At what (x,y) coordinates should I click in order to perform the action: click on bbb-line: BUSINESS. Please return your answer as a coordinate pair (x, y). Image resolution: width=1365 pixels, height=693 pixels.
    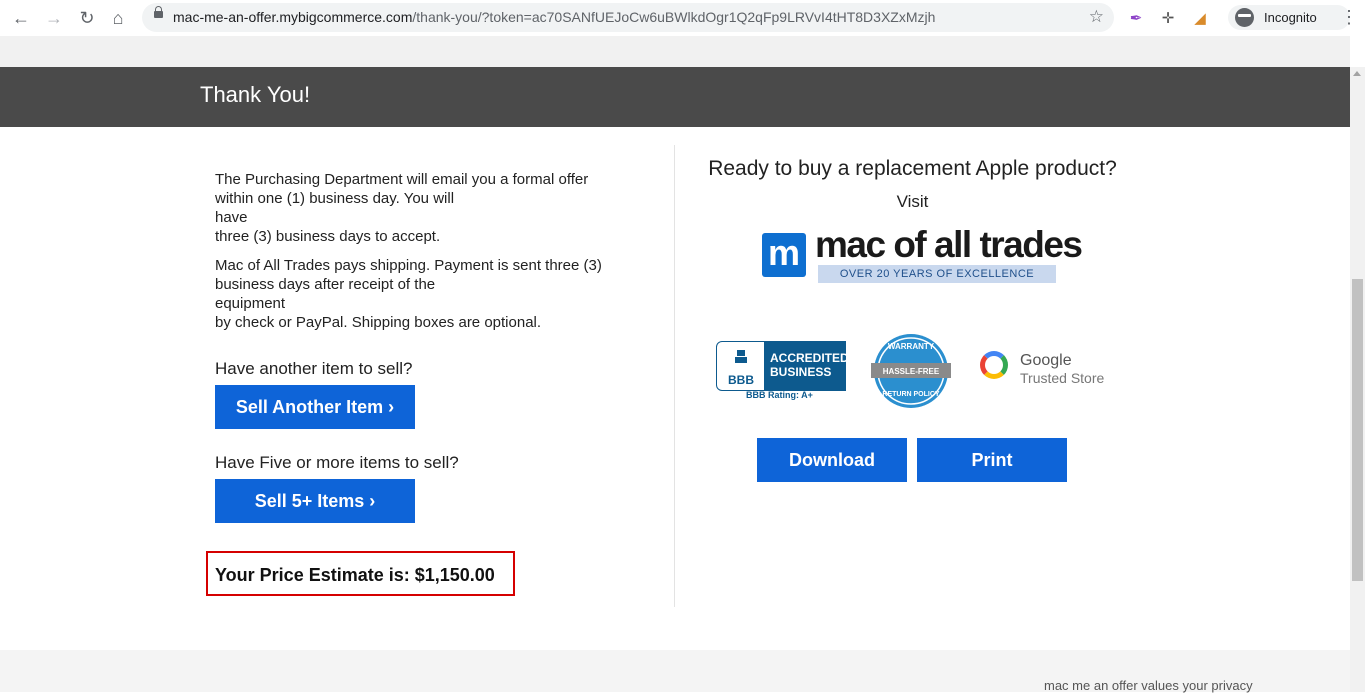
    Looking at the image, I should click on (801, 372).